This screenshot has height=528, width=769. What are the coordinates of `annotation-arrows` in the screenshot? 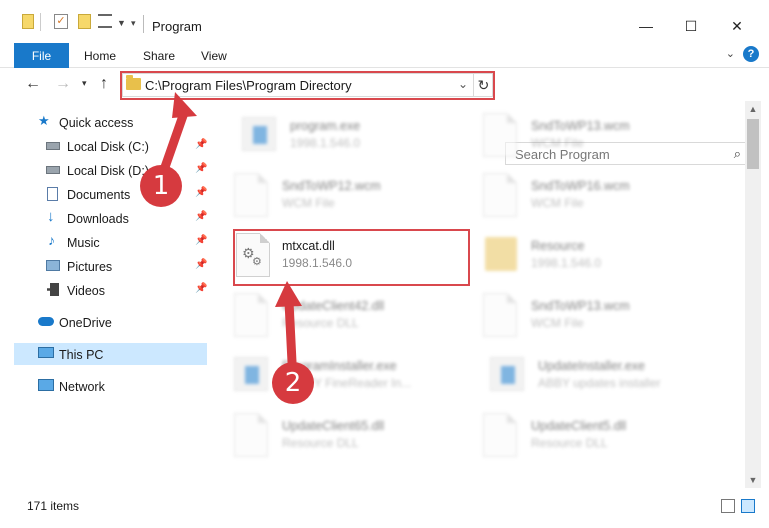 It's located at (230, 229).